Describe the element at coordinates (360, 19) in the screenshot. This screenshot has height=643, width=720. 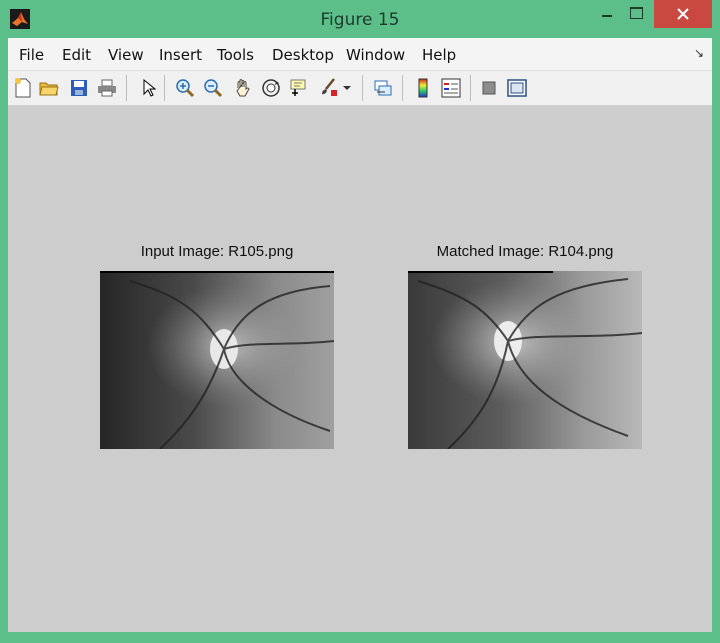
I see `title-bar: Figure 15` at that location.